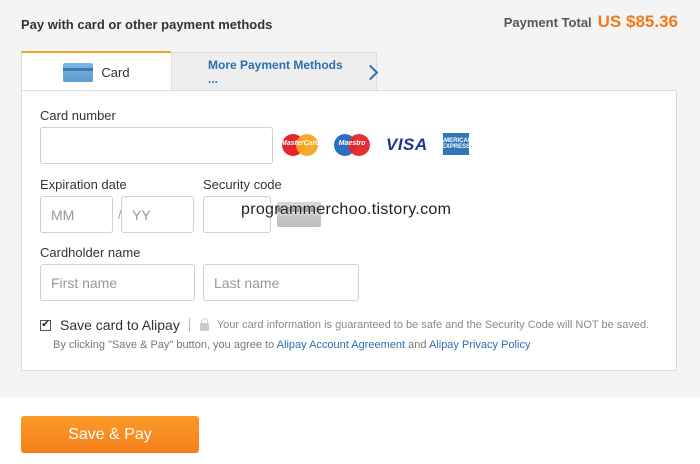  Describe the element at coordinates (147, 24) in the screenshot. I see `page-title: Pay with card or other payment methods` at that location.